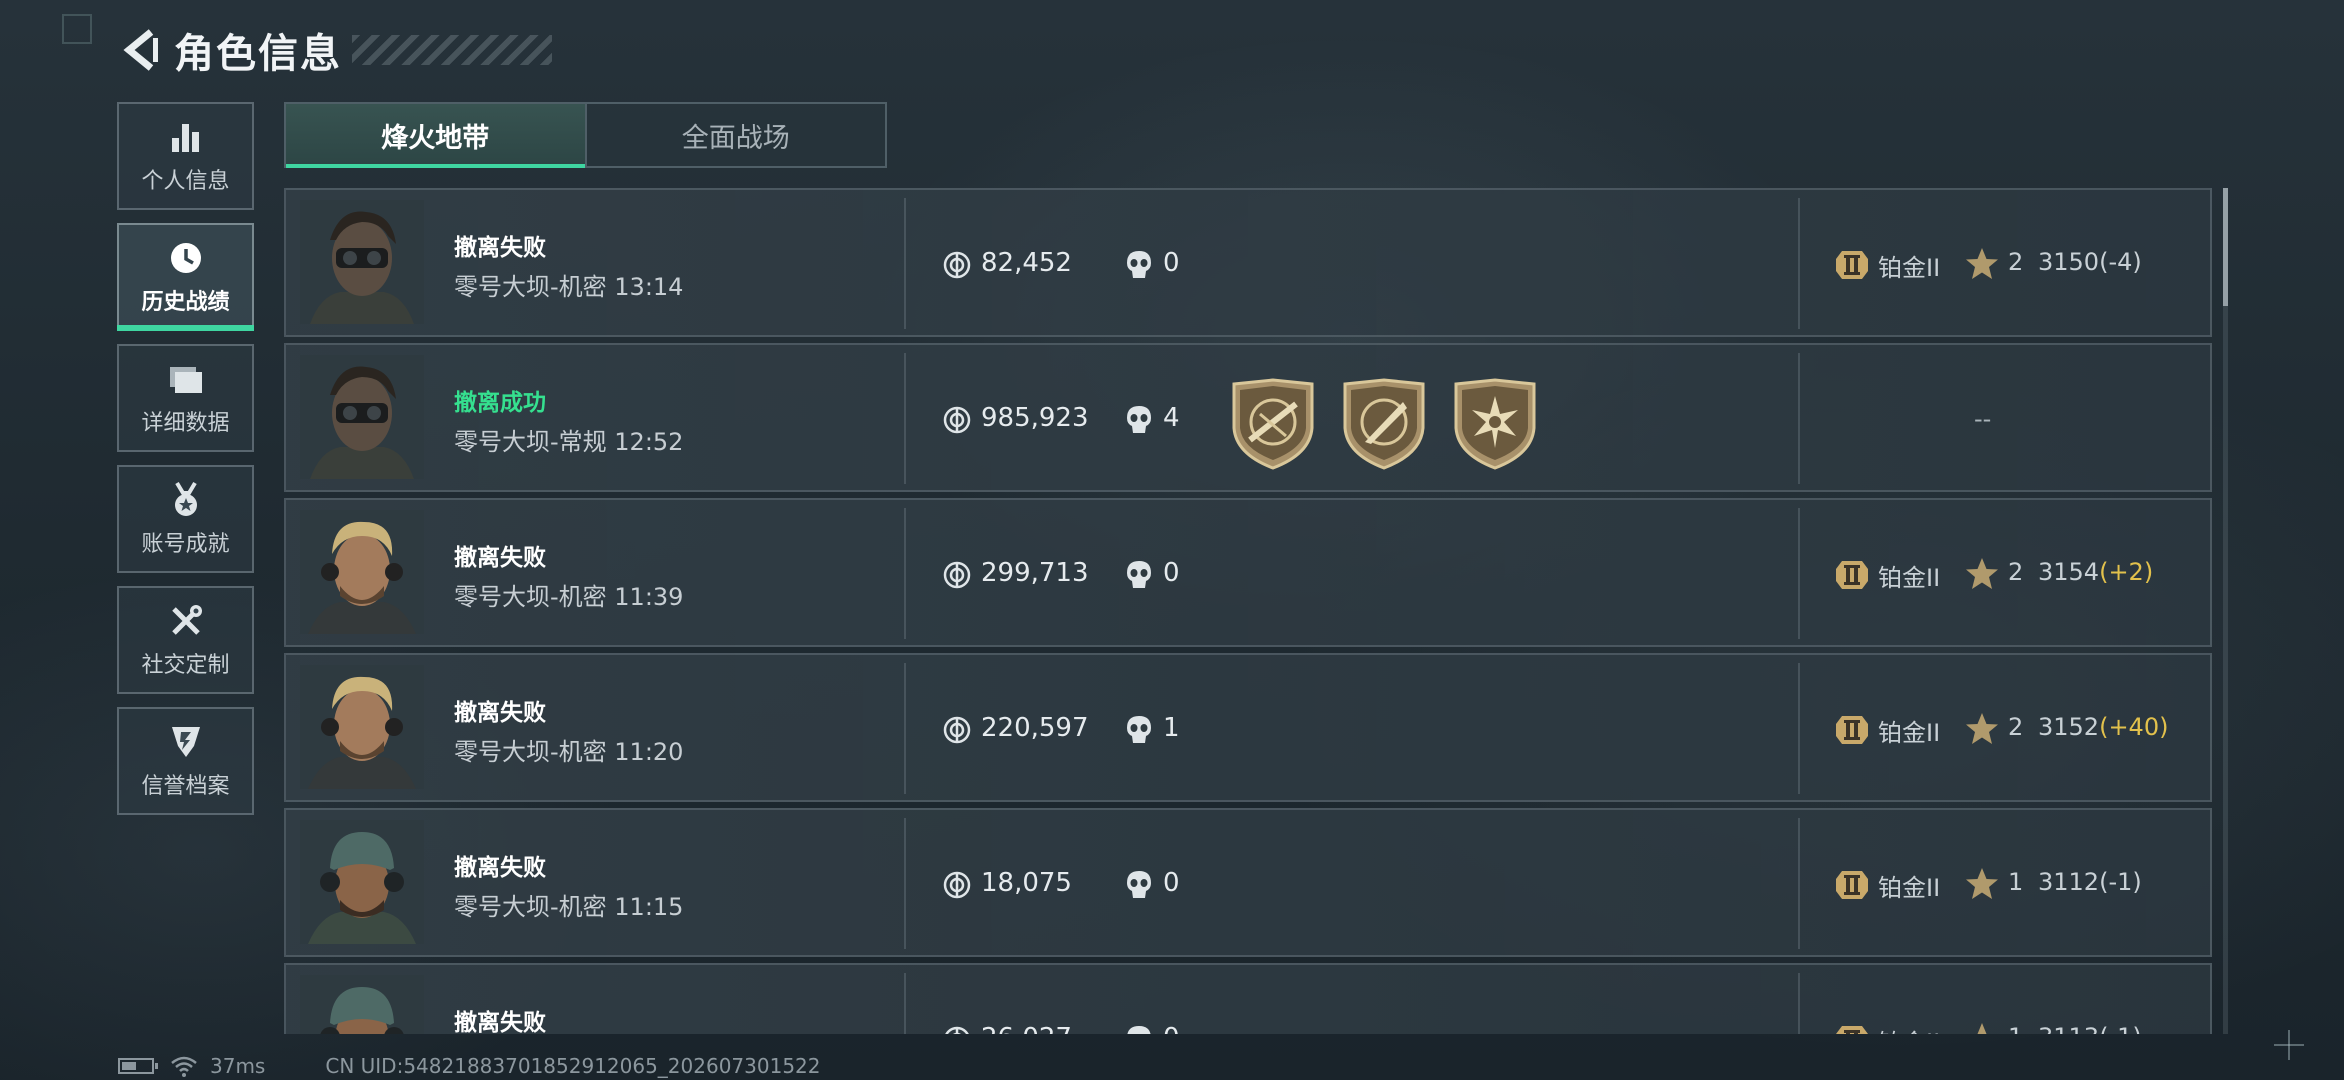 The height and width of the screenshot is (1080, 2344). What do you see at coordinates (2069, 882) in the screenshot?
I see `score-value: 3112` at bounding box center [2069, 882].